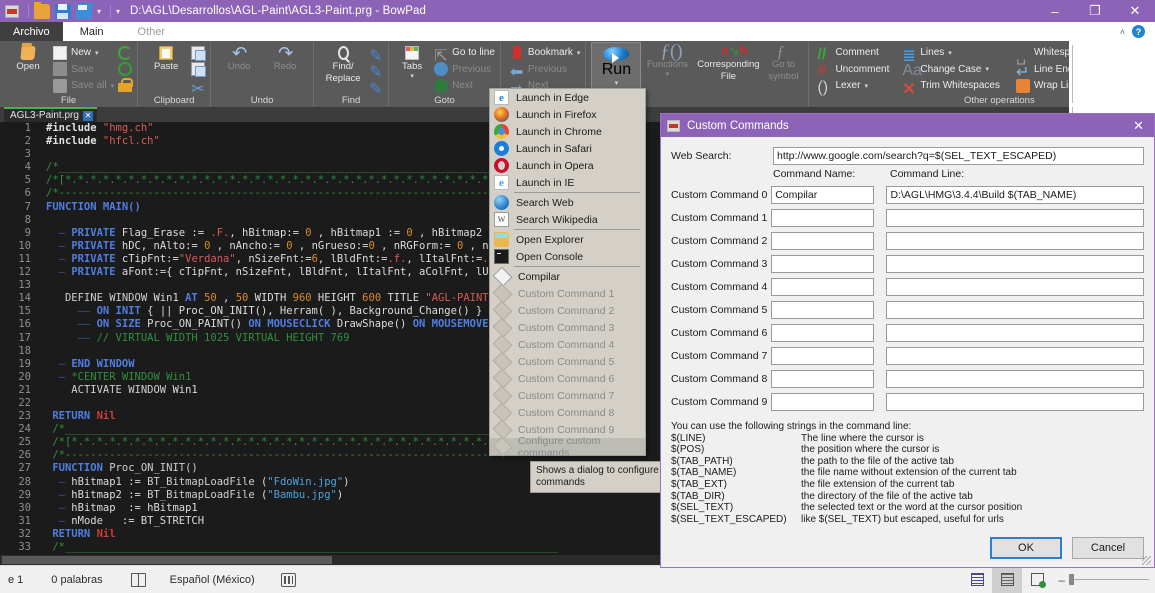 The width and height of the screenshot is (1155, 593). Describe the element at coordinates (567, 202) in the screenshot. I see `menu-item-search-web: Search Web` at that location.